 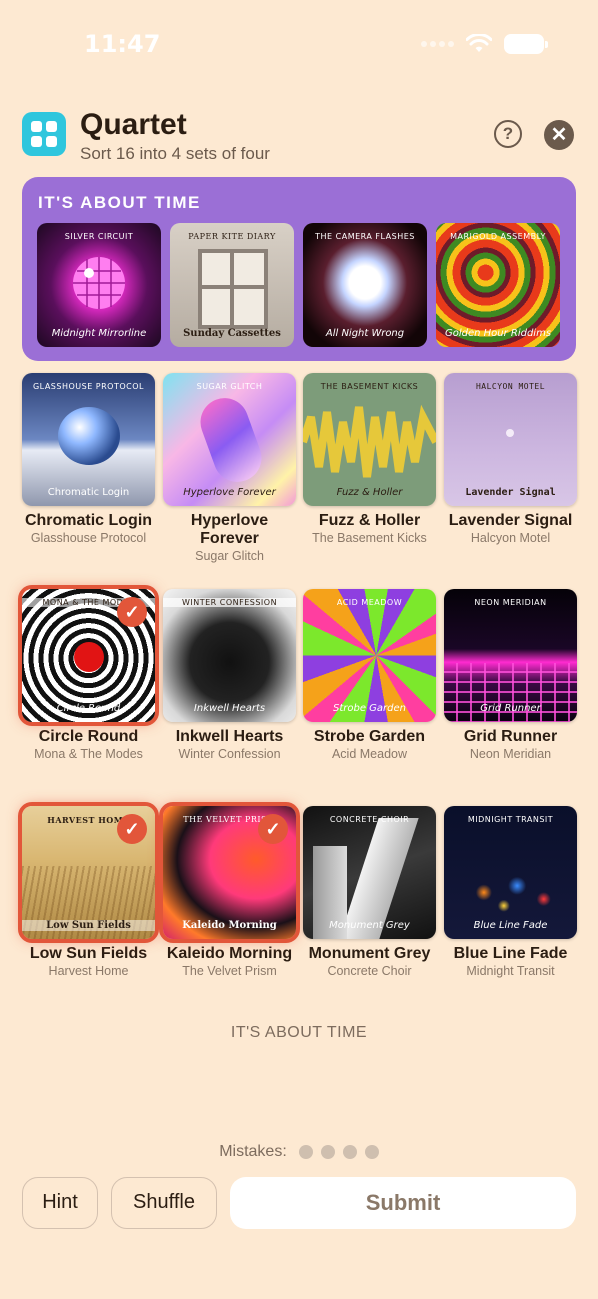 What do you see at coordinates (498, 333) in the screenshot?
I see `cover-title-text: Golden Hour Riddims` at bounding box center [498, 333].